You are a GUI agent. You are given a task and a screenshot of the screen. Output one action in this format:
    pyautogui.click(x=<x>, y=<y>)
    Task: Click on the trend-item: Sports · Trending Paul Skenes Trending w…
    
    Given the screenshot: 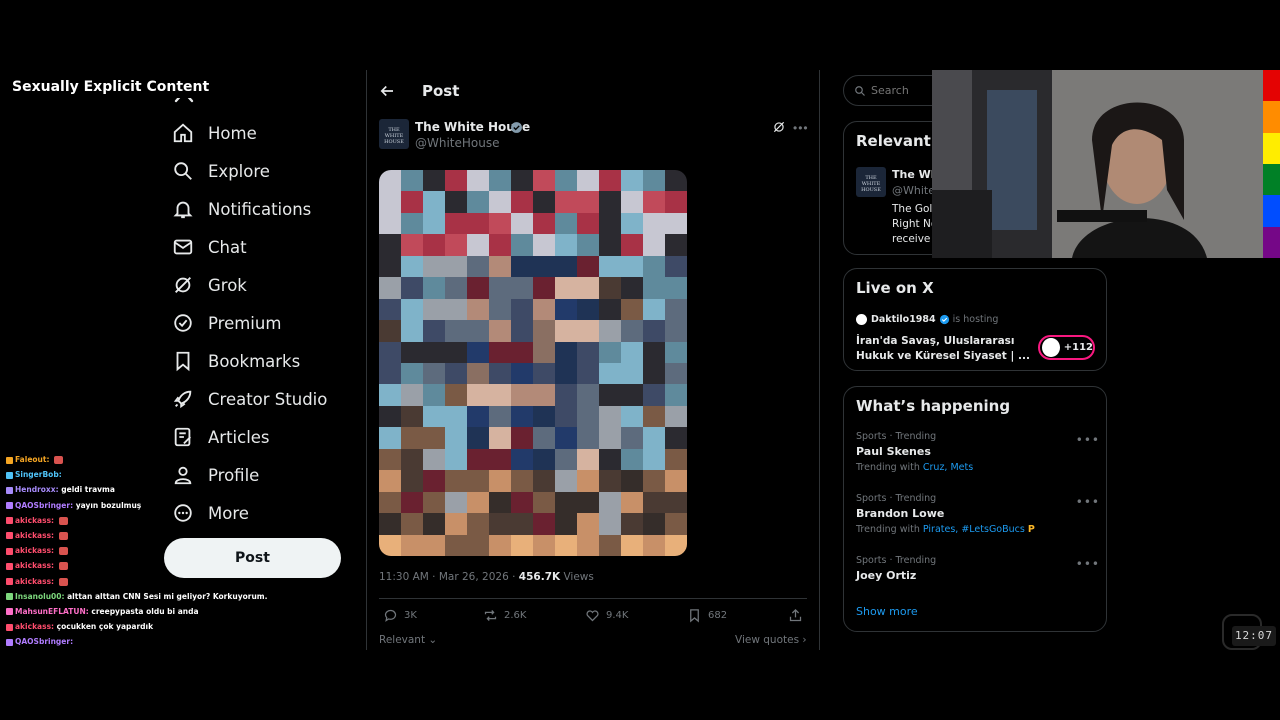 What is the action you would take?
    pyautogui.click(x=977, y=452)
    